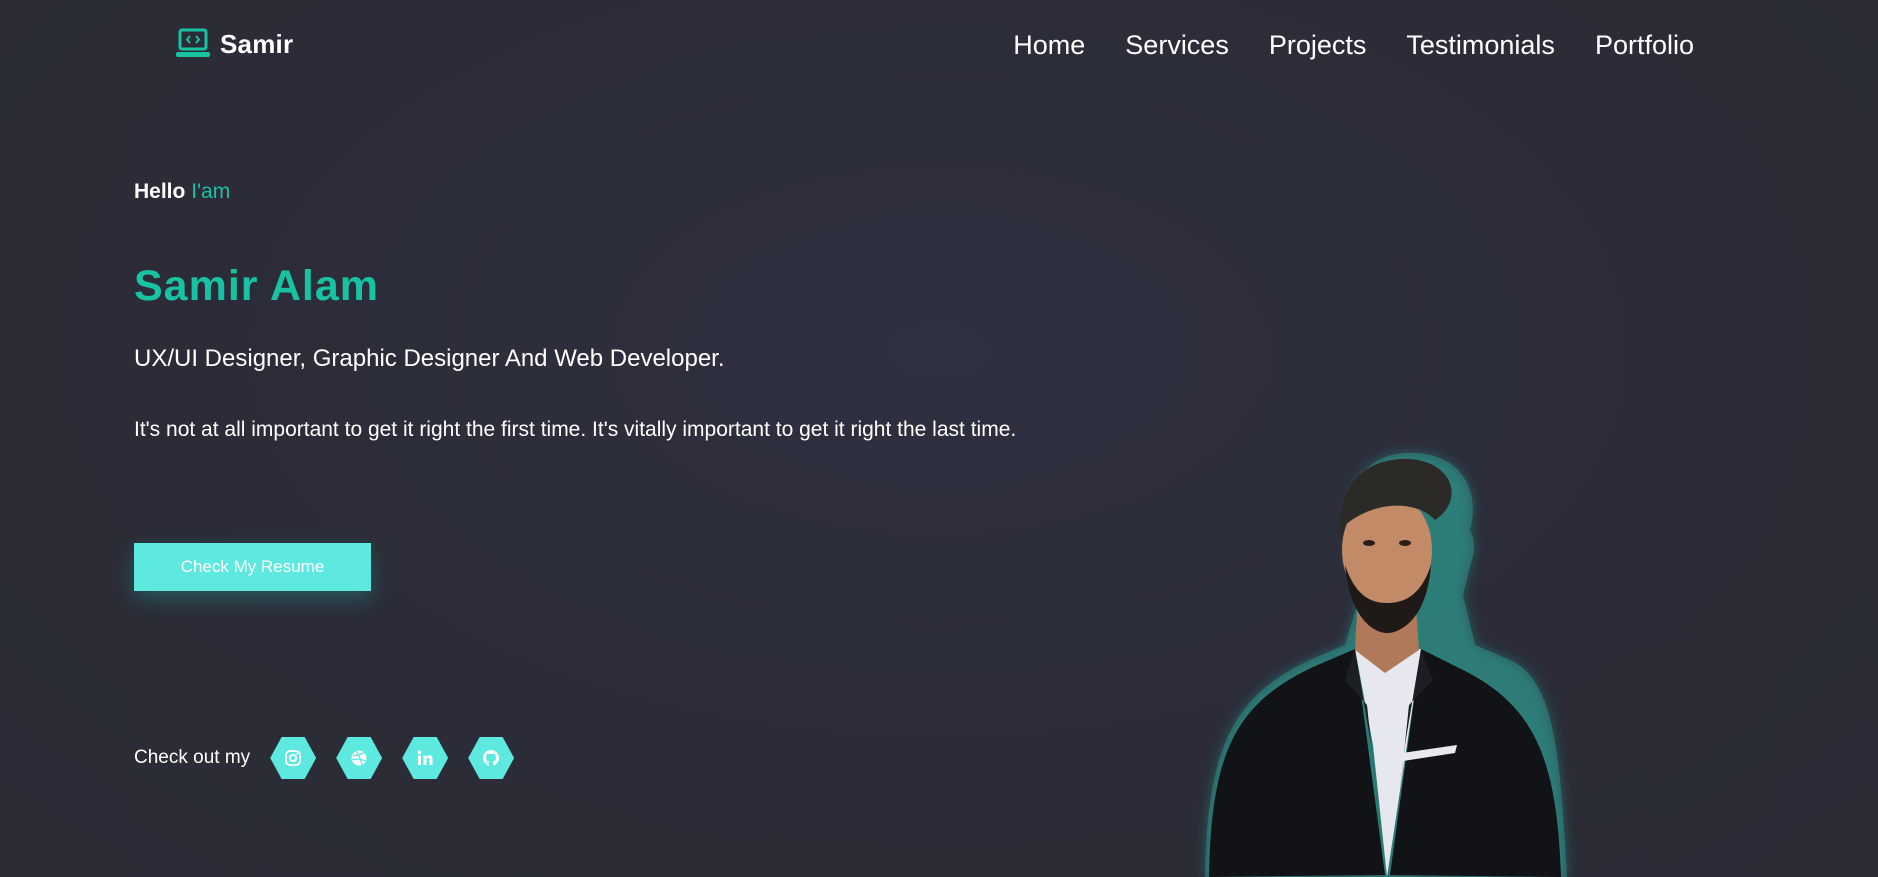 Image resolution: width=1878 pixels, height=877 pixels. I want to click on greeting: Hello I'am, so click(182, 192).